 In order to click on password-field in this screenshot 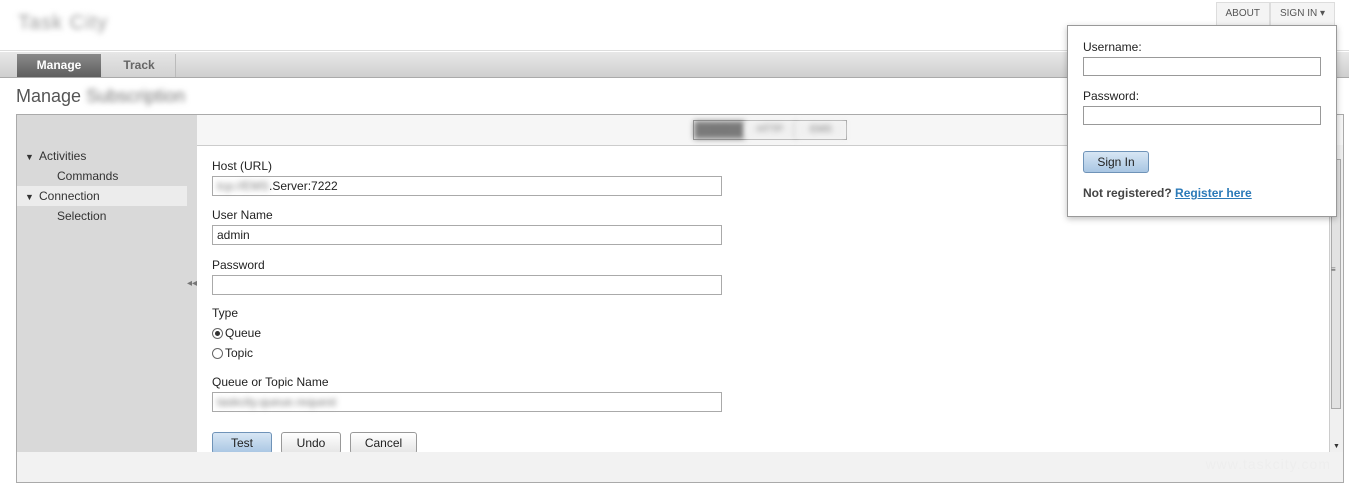, I will do `click(467, 285)`.